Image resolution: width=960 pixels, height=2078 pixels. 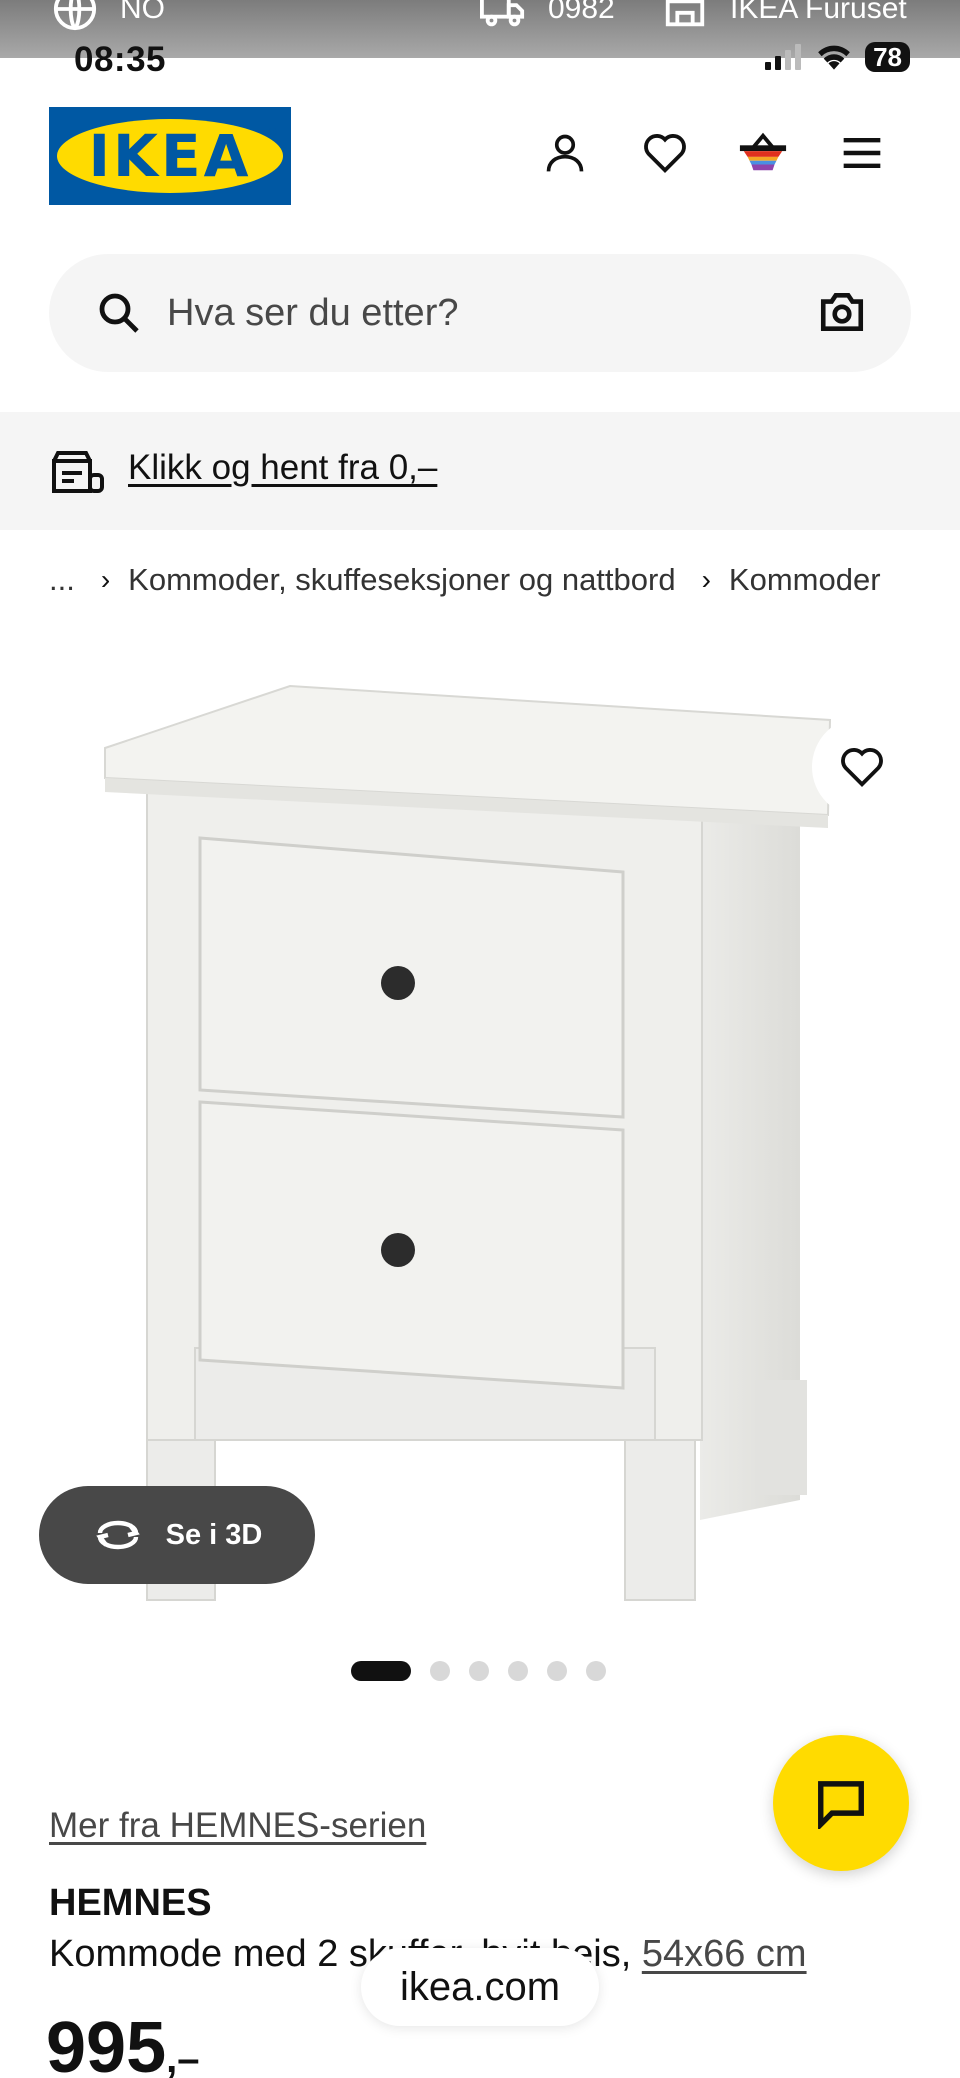 I want to click on browser-url-text: ikea.com, so click(x=480, y=1986).